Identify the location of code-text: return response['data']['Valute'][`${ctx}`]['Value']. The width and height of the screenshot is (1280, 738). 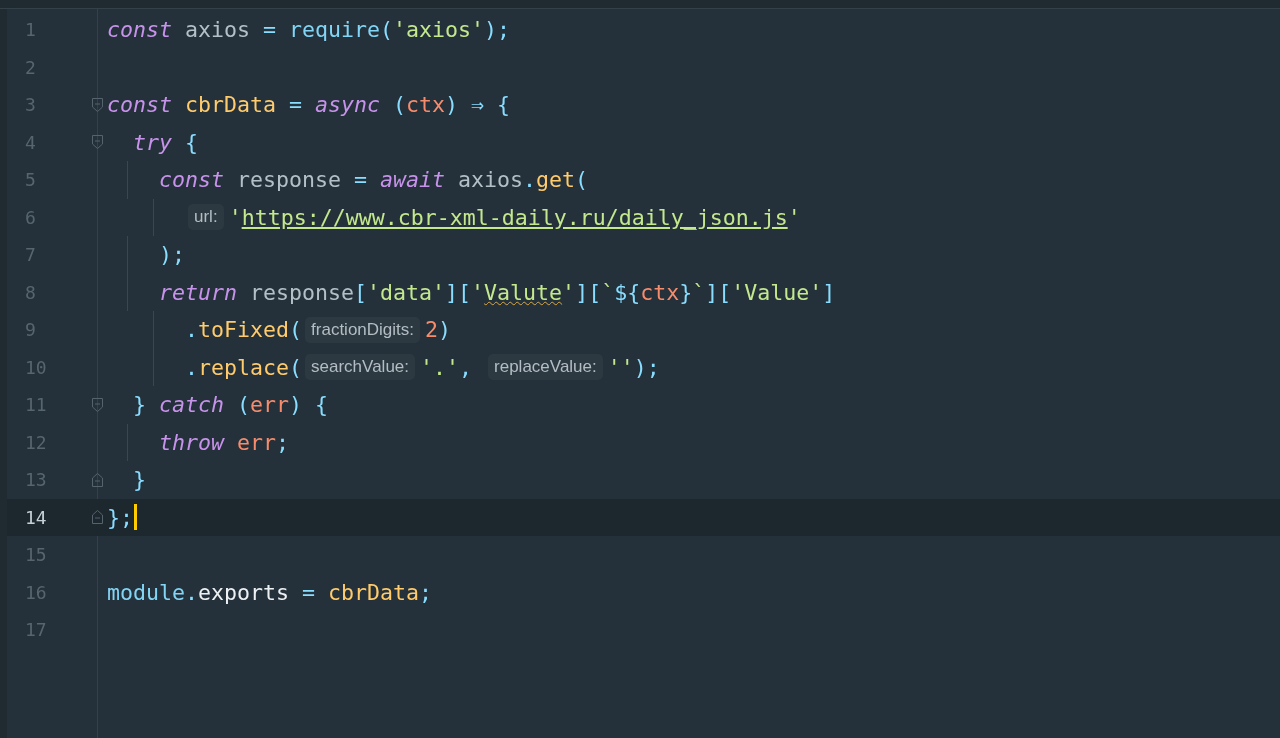
(497, 292).